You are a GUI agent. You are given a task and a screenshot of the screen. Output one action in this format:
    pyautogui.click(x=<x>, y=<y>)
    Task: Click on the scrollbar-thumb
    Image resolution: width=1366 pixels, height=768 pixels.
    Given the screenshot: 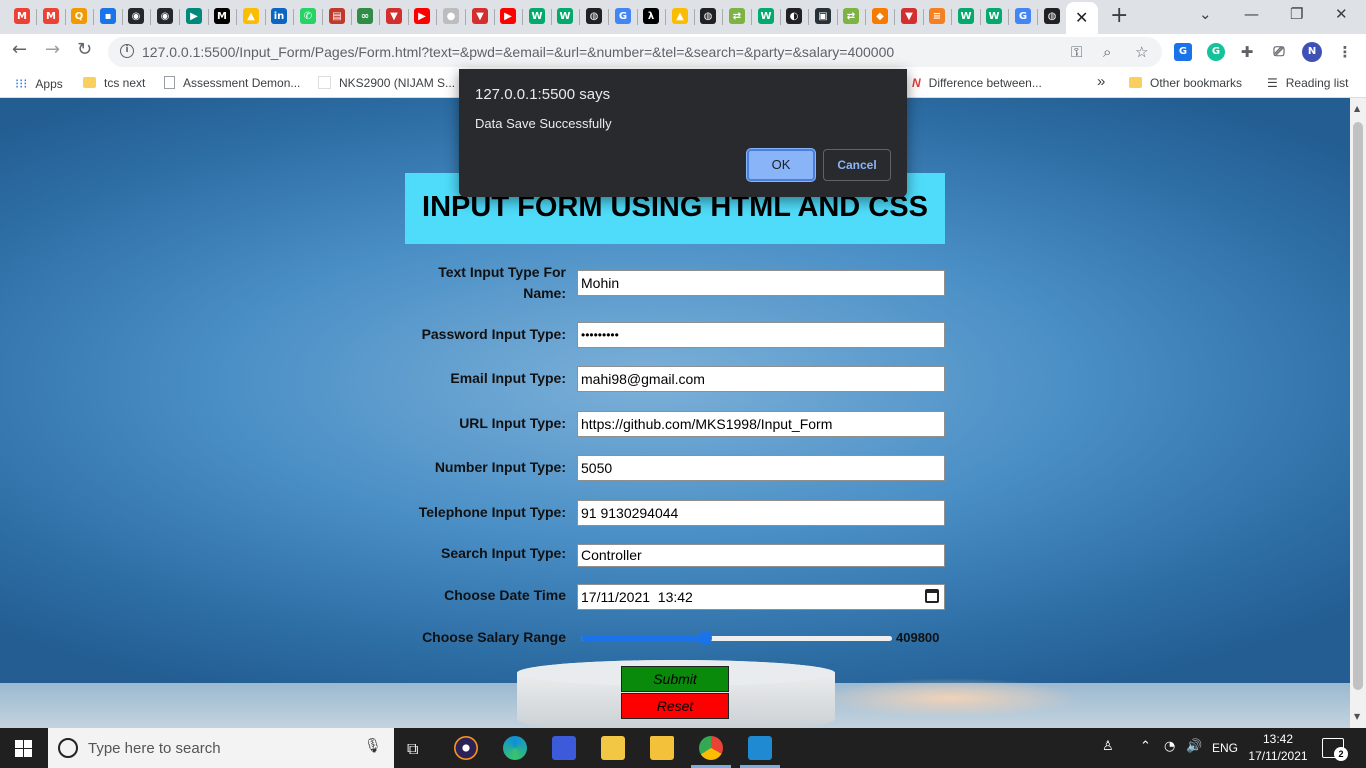 What is the action you would take?
    pyautogui.click(x=1358, y=406)
    